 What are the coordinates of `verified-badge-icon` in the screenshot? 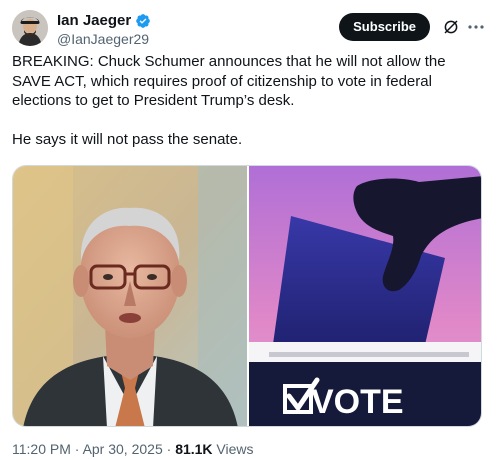 It's located at (143, 21).